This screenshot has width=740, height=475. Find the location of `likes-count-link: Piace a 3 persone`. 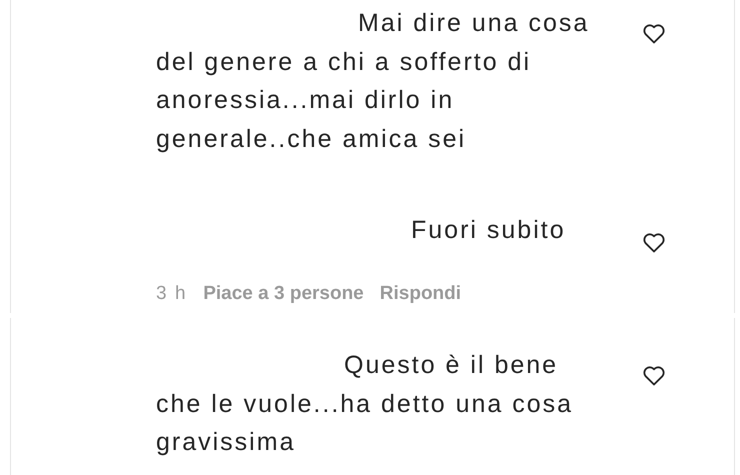

likes-count-link: Piace a 3 persone is located at coordinates (283, 294).